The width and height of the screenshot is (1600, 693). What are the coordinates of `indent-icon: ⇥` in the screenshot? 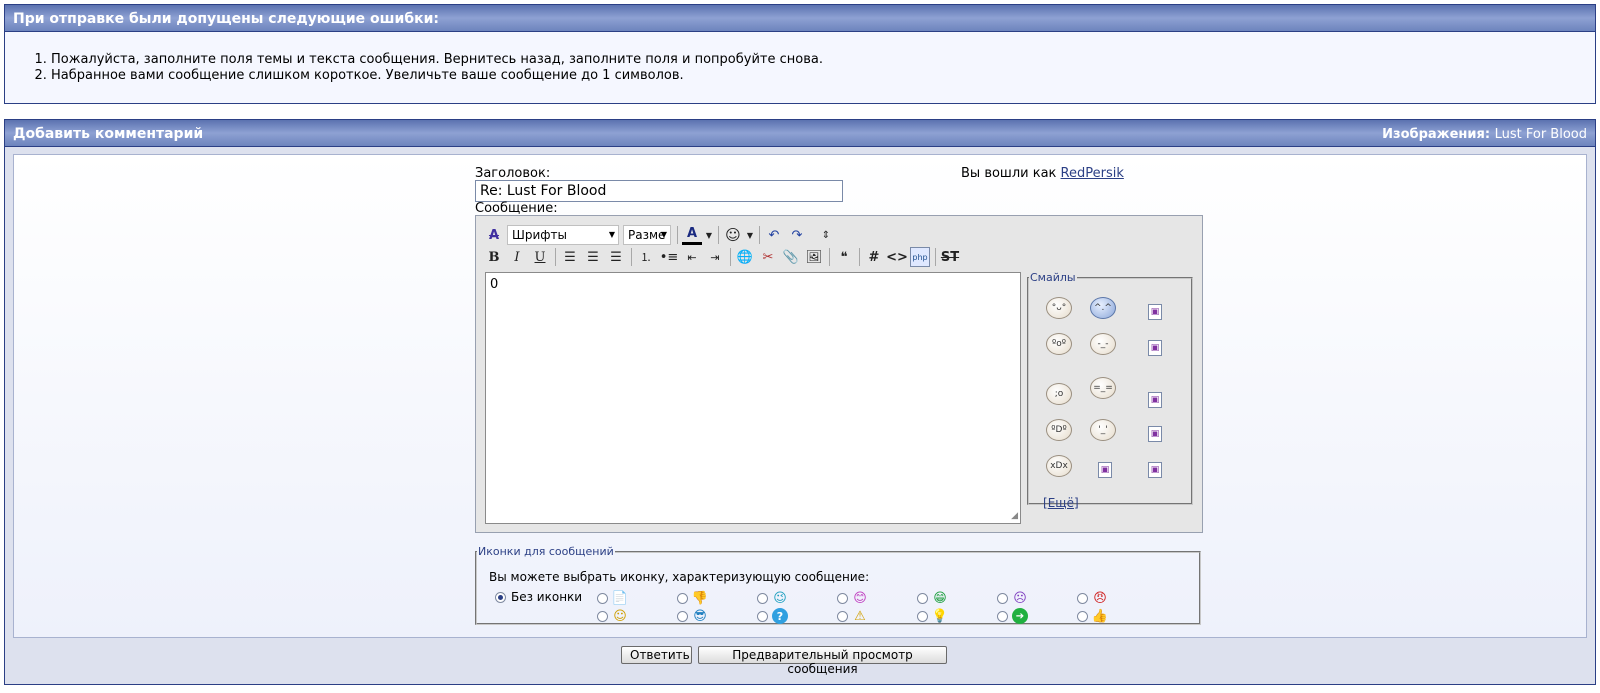 It's located at (715, 257).